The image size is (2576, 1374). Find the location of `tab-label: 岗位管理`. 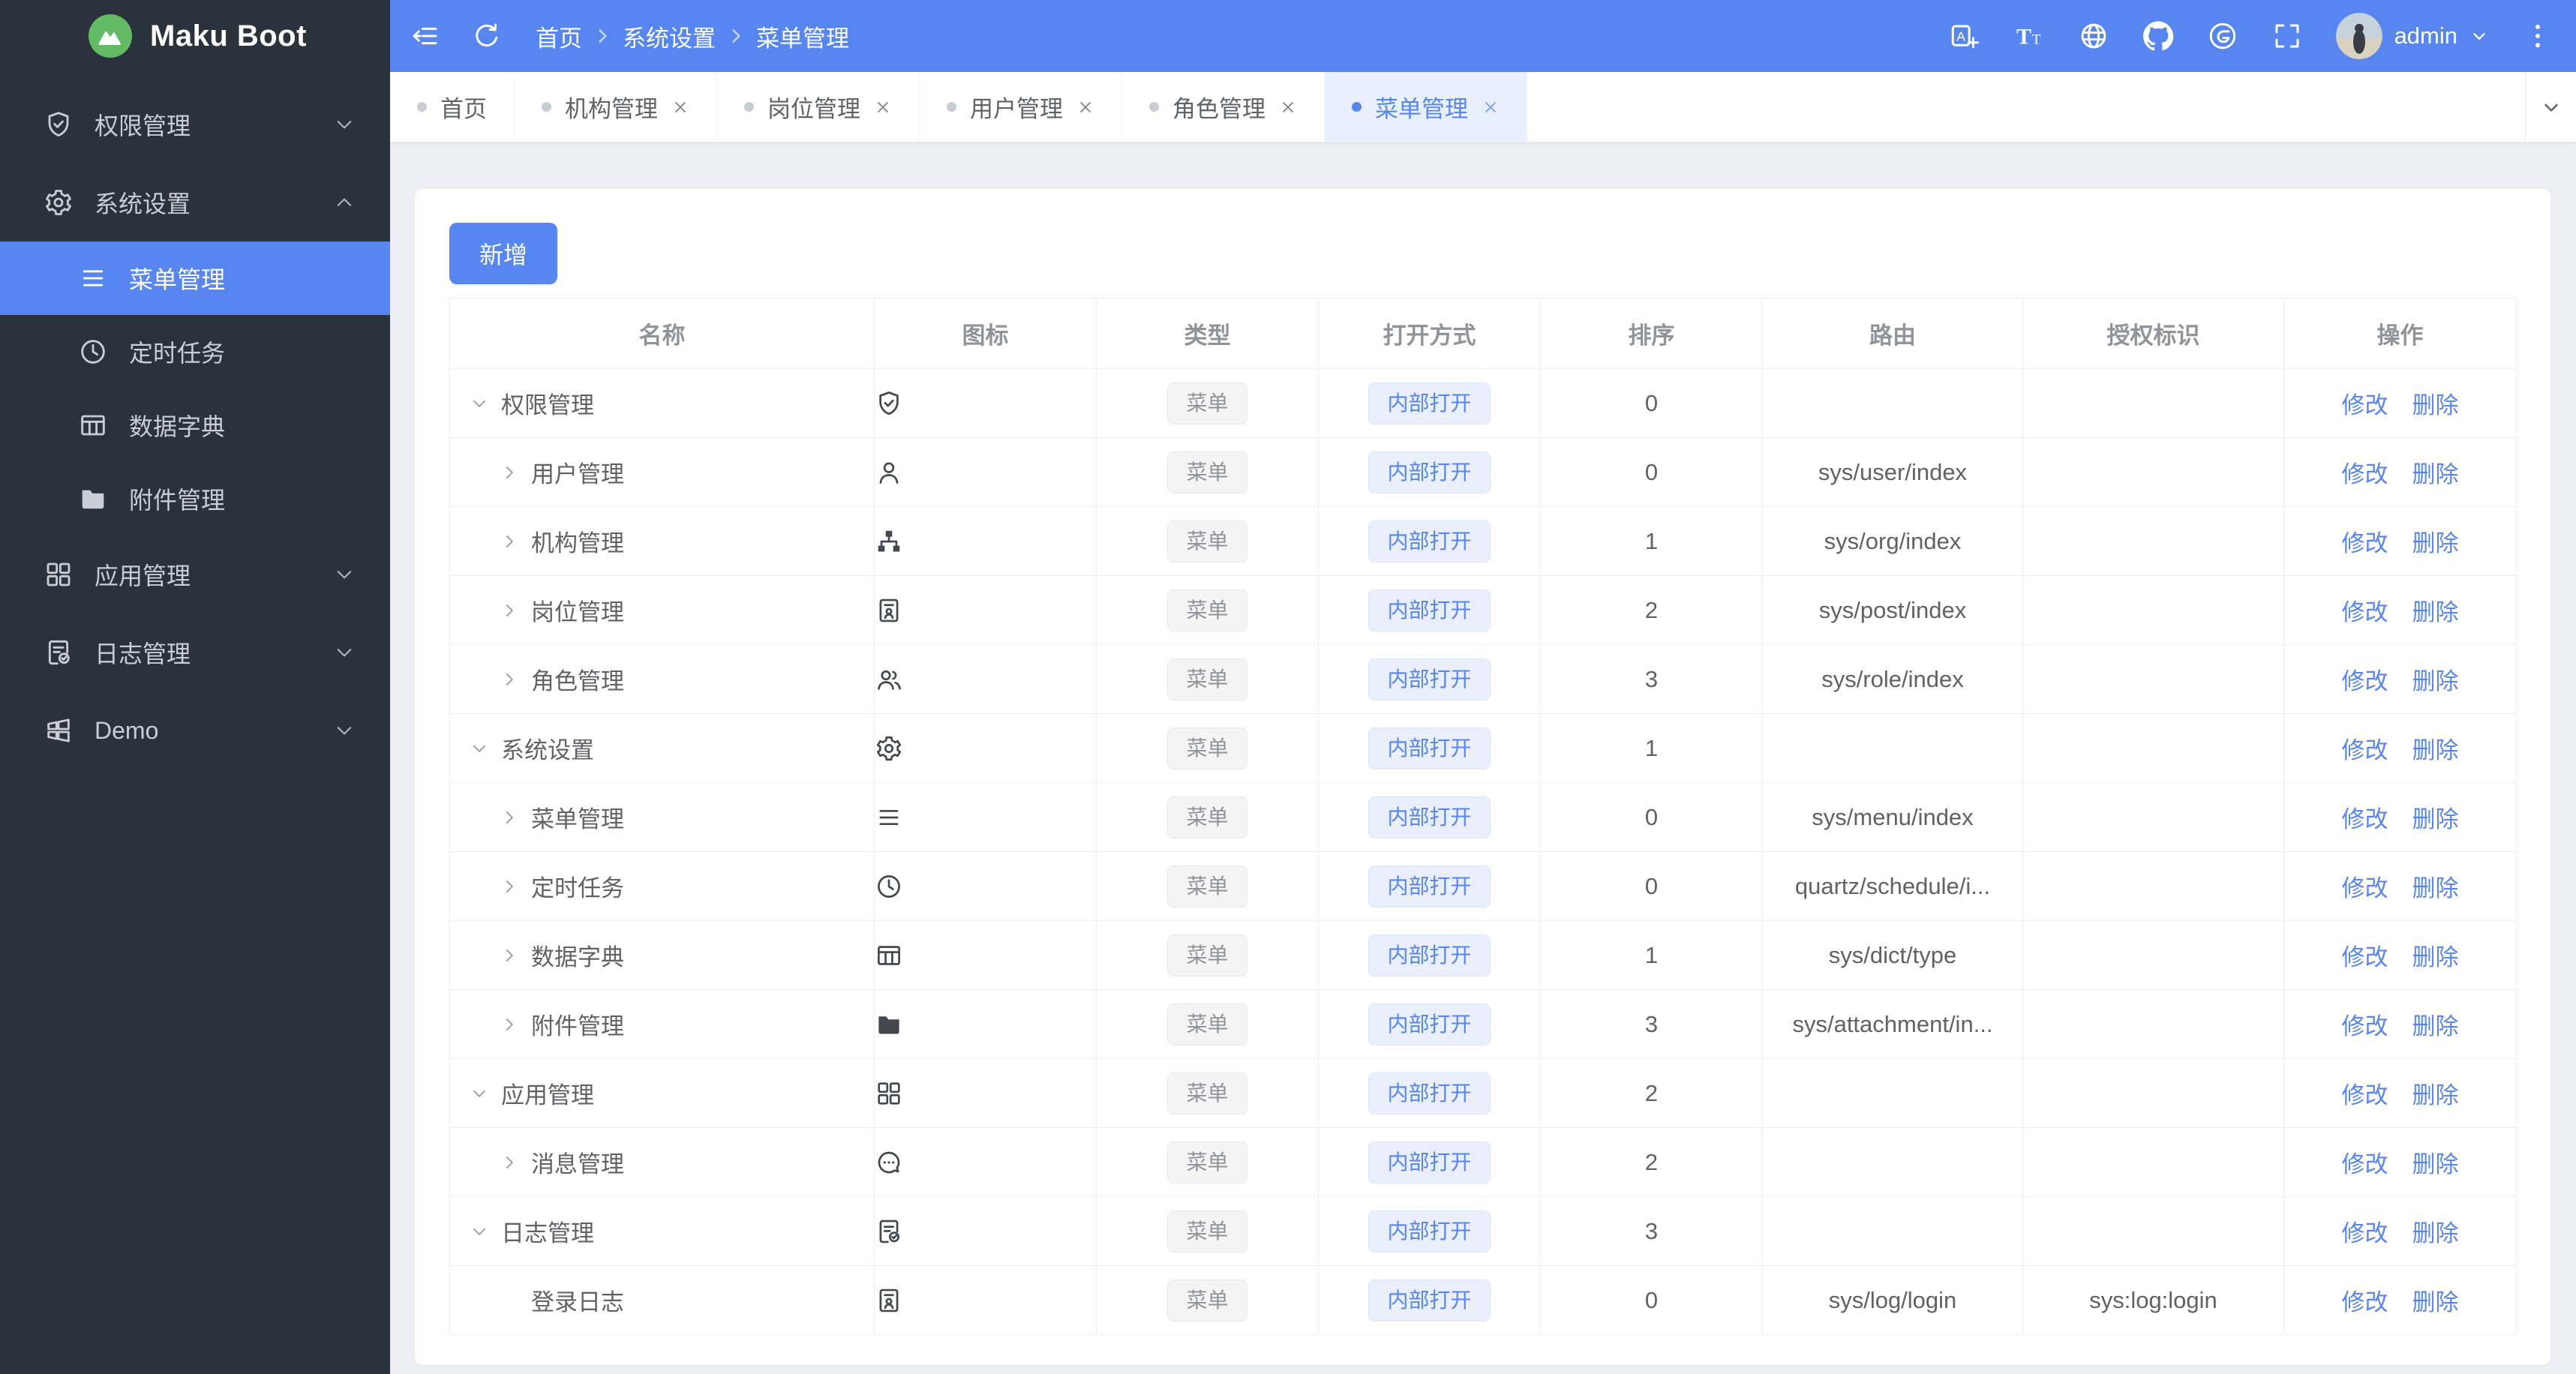

tab-label: 岗位管理 is located at coordinates (813, 109).